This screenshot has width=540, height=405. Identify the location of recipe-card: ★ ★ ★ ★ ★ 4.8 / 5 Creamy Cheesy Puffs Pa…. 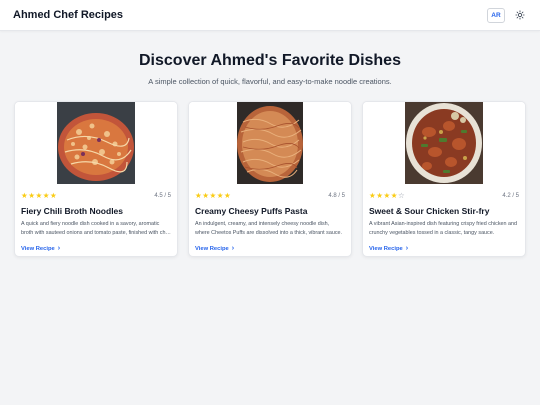
(270, 179).